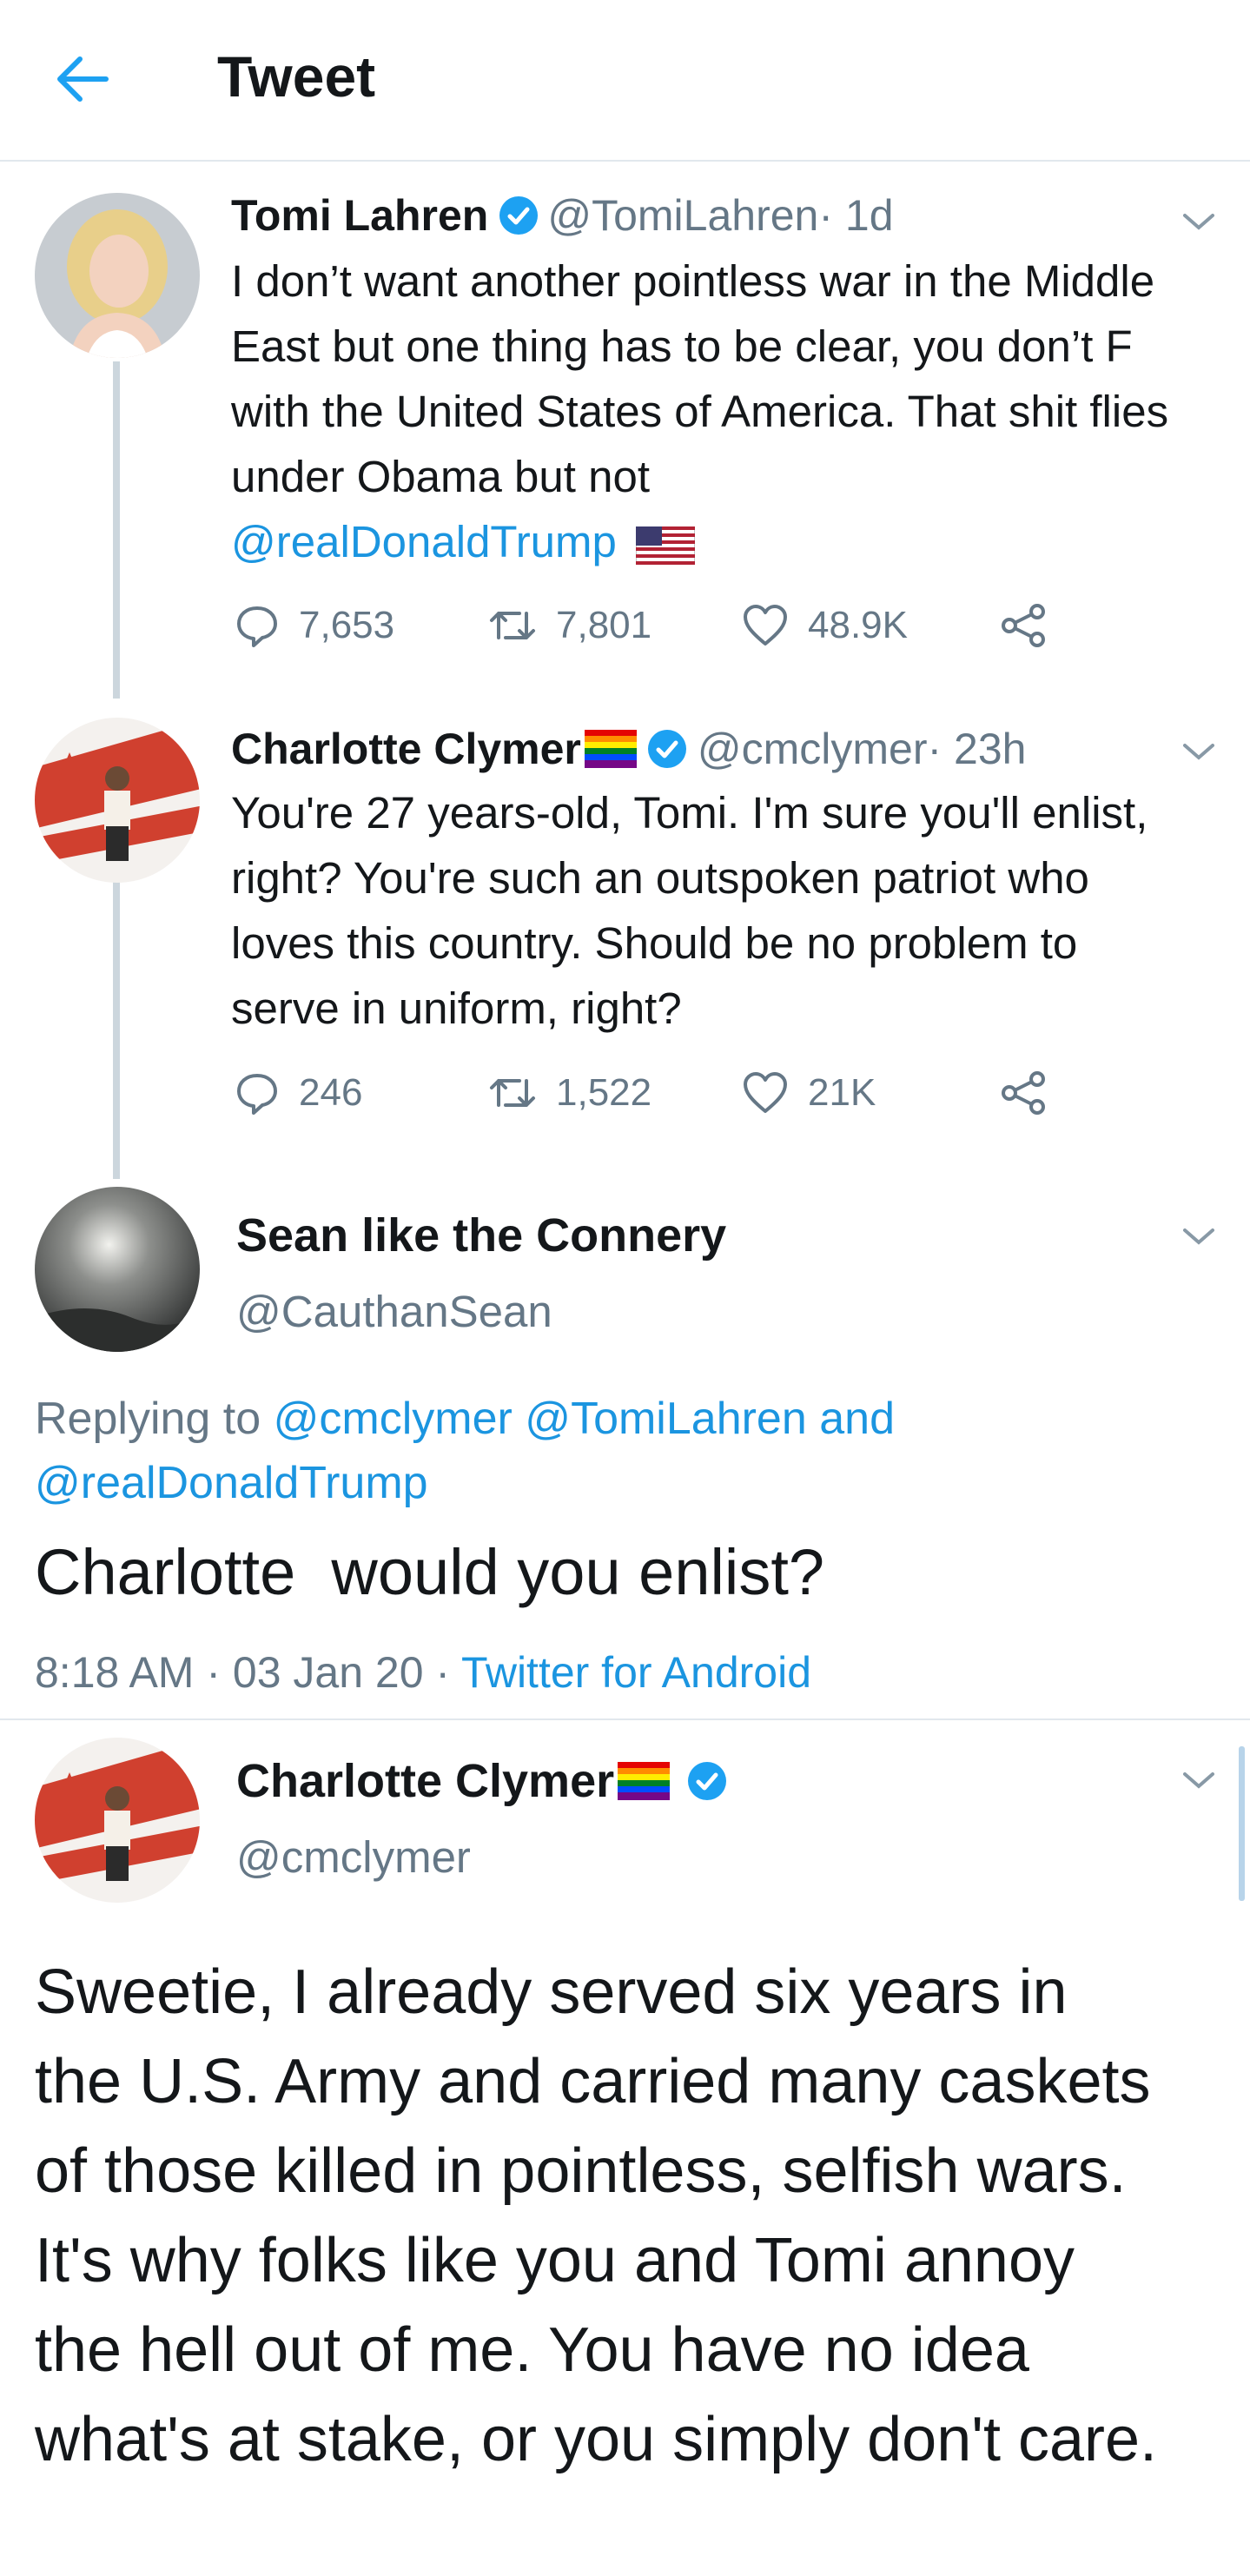  I want to click on mention-link: @TomiLahren, so click(666, 1419).